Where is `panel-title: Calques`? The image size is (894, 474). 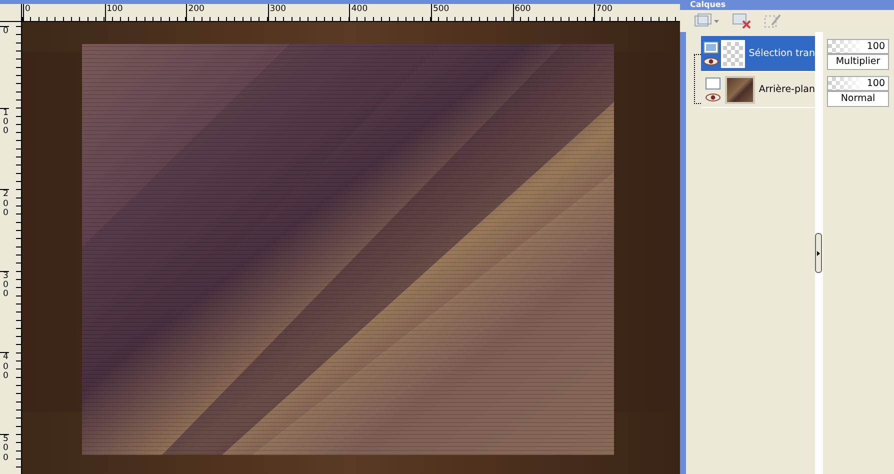
panel-title: Calques is located at coordinates (787, 5).